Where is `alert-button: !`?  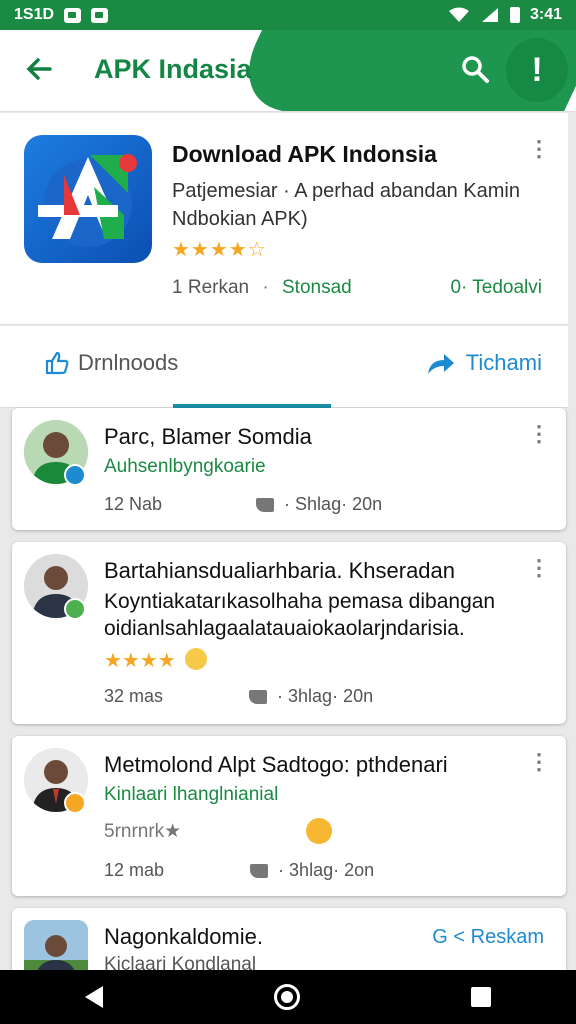
alert-button: ! is located at coordinates (537, 70).